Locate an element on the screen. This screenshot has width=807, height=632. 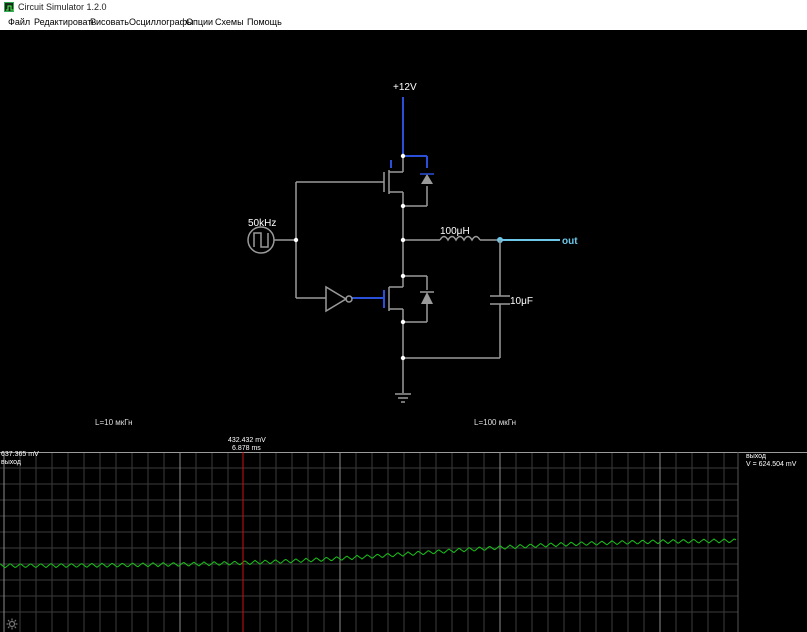
capacitor-label: 10μF is located at coordinates (521, 301).